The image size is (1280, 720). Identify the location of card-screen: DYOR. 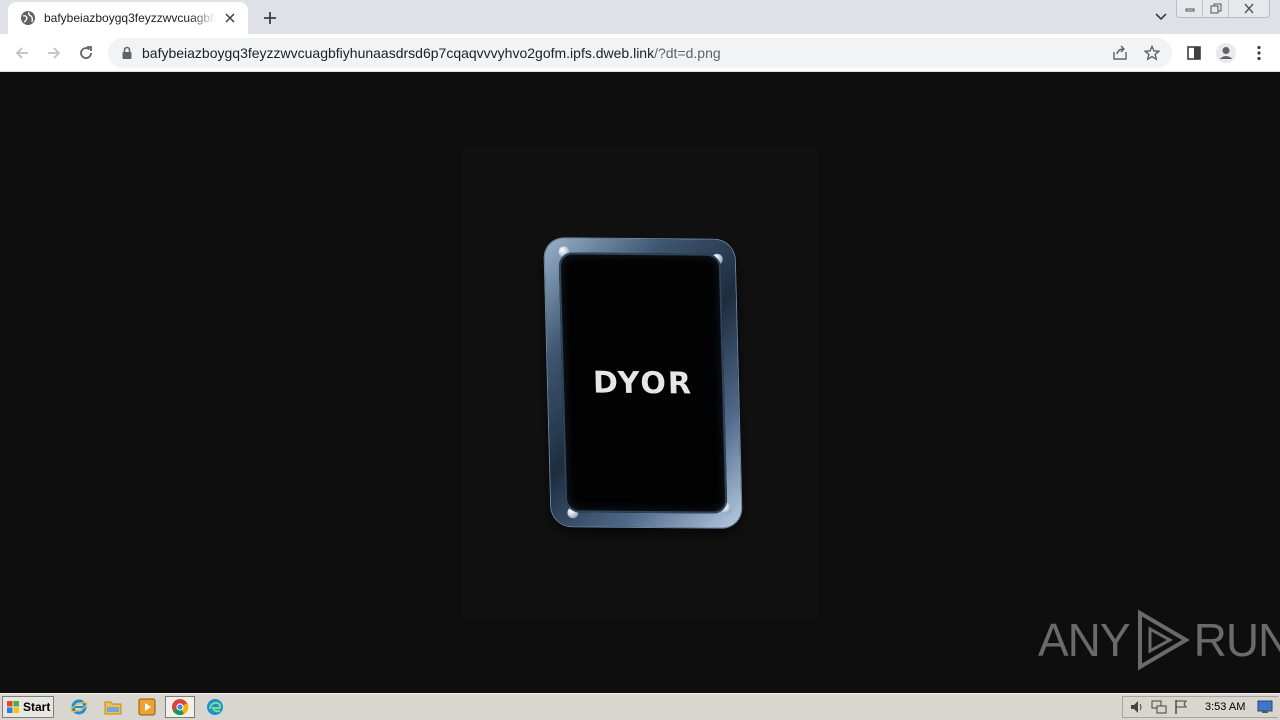
(643, 383).